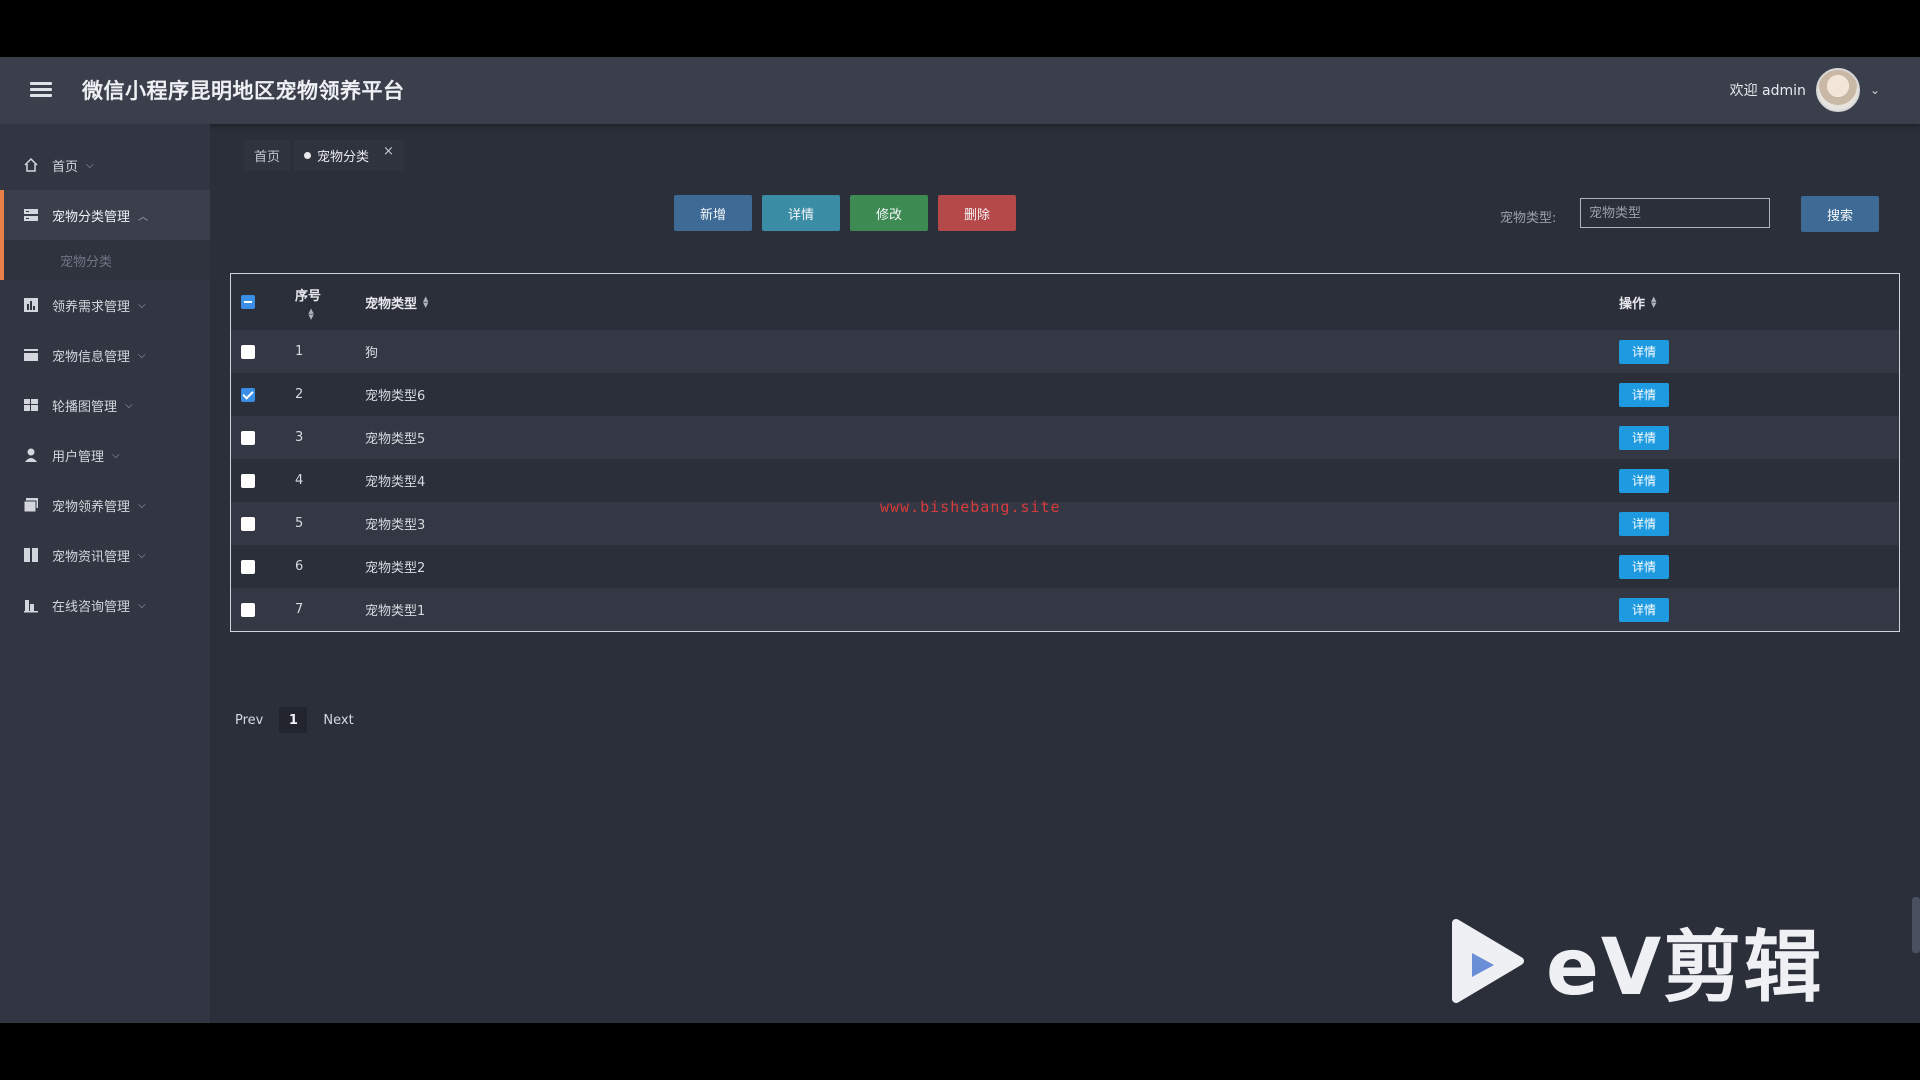 The height and width of the screenshot is (1080, 1920). Describe the element at coordinates (395, 525) in the screenshot. I see `cell-pet-type: 宠物类型3` at that location.